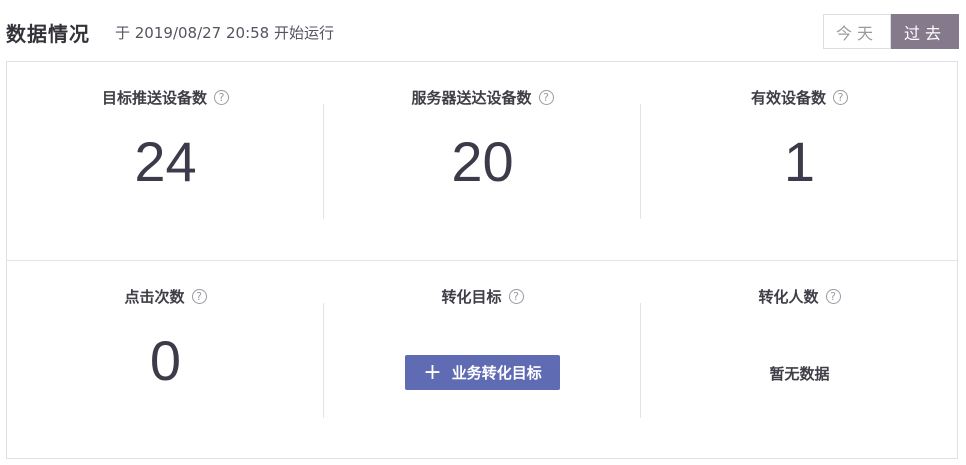  I want to click on period-toggle: 今天 过去, so click(891, 31).